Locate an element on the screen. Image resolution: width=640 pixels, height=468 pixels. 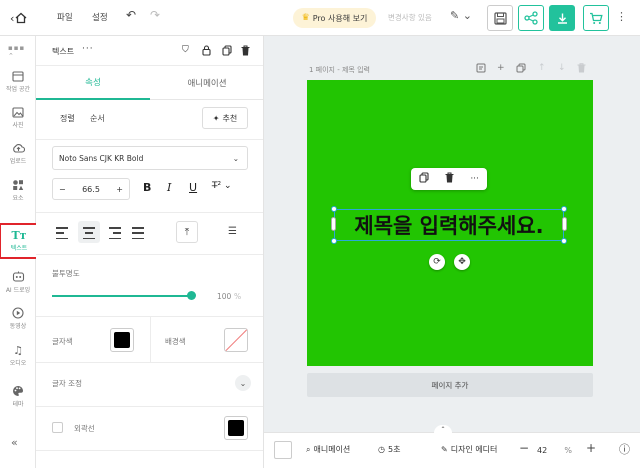
minus-icon: − is located at coordinates (62, 189).